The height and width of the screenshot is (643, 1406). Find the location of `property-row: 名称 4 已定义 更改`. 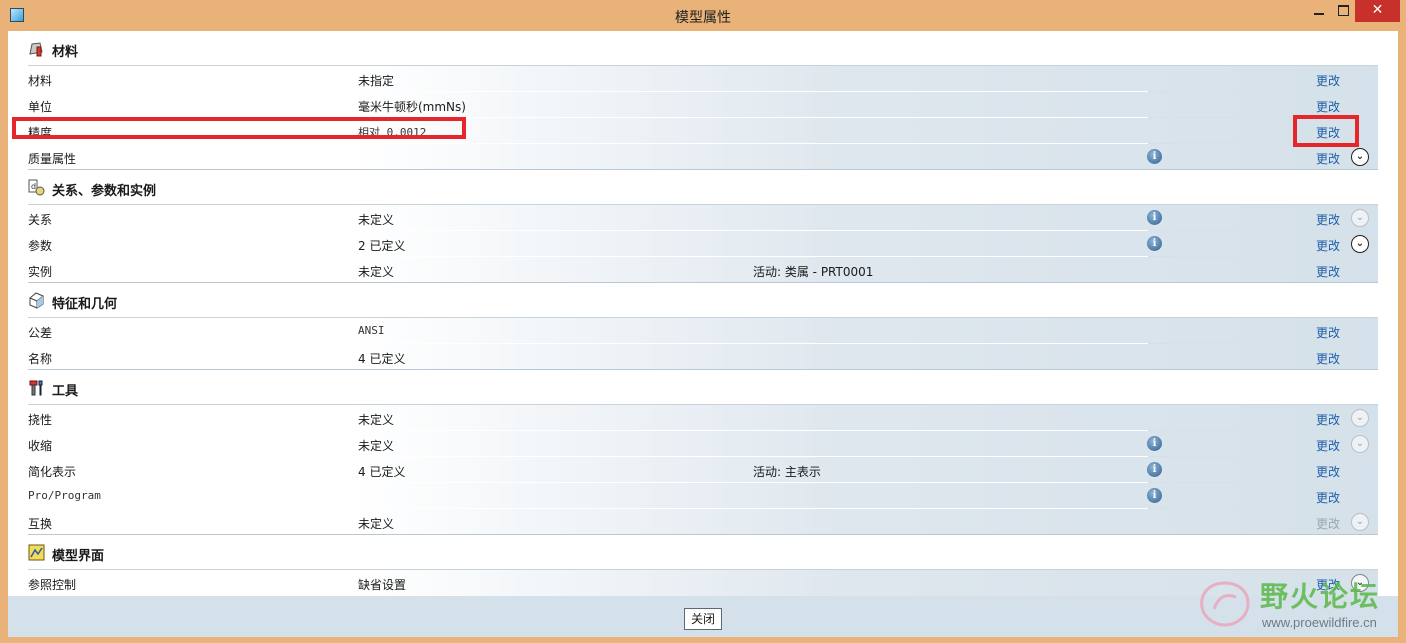

property-row: 名称 4 已定义 更改 is located at coordinates (703, 357).